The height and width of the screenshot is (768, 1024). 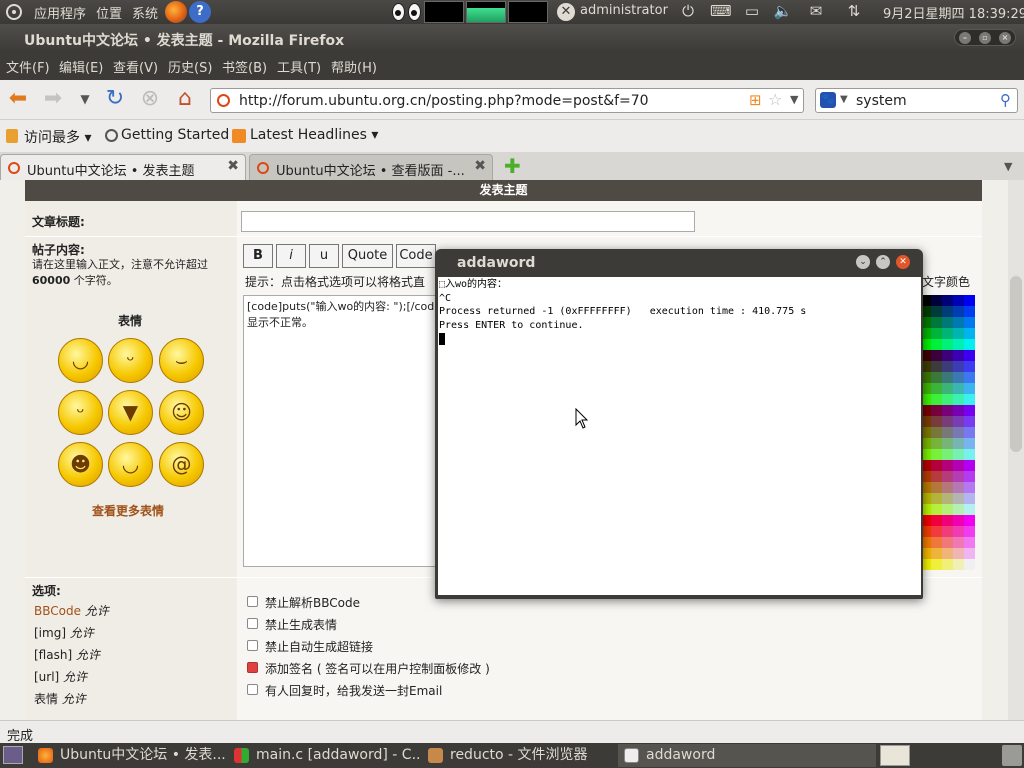 What do you see at coordinates (252, 623) in the screenshot?
I see `disable-smilies-checkbox` at bounding box center [252, 623].